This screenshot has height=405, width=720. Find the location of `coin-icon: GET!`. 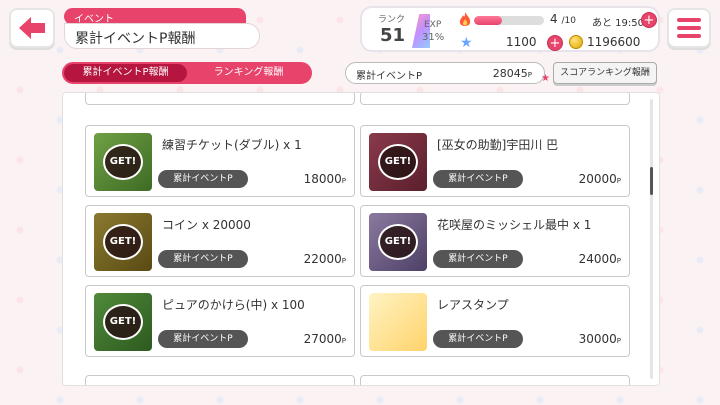

coin-icon: GET! is located at coordinates (123, 242).